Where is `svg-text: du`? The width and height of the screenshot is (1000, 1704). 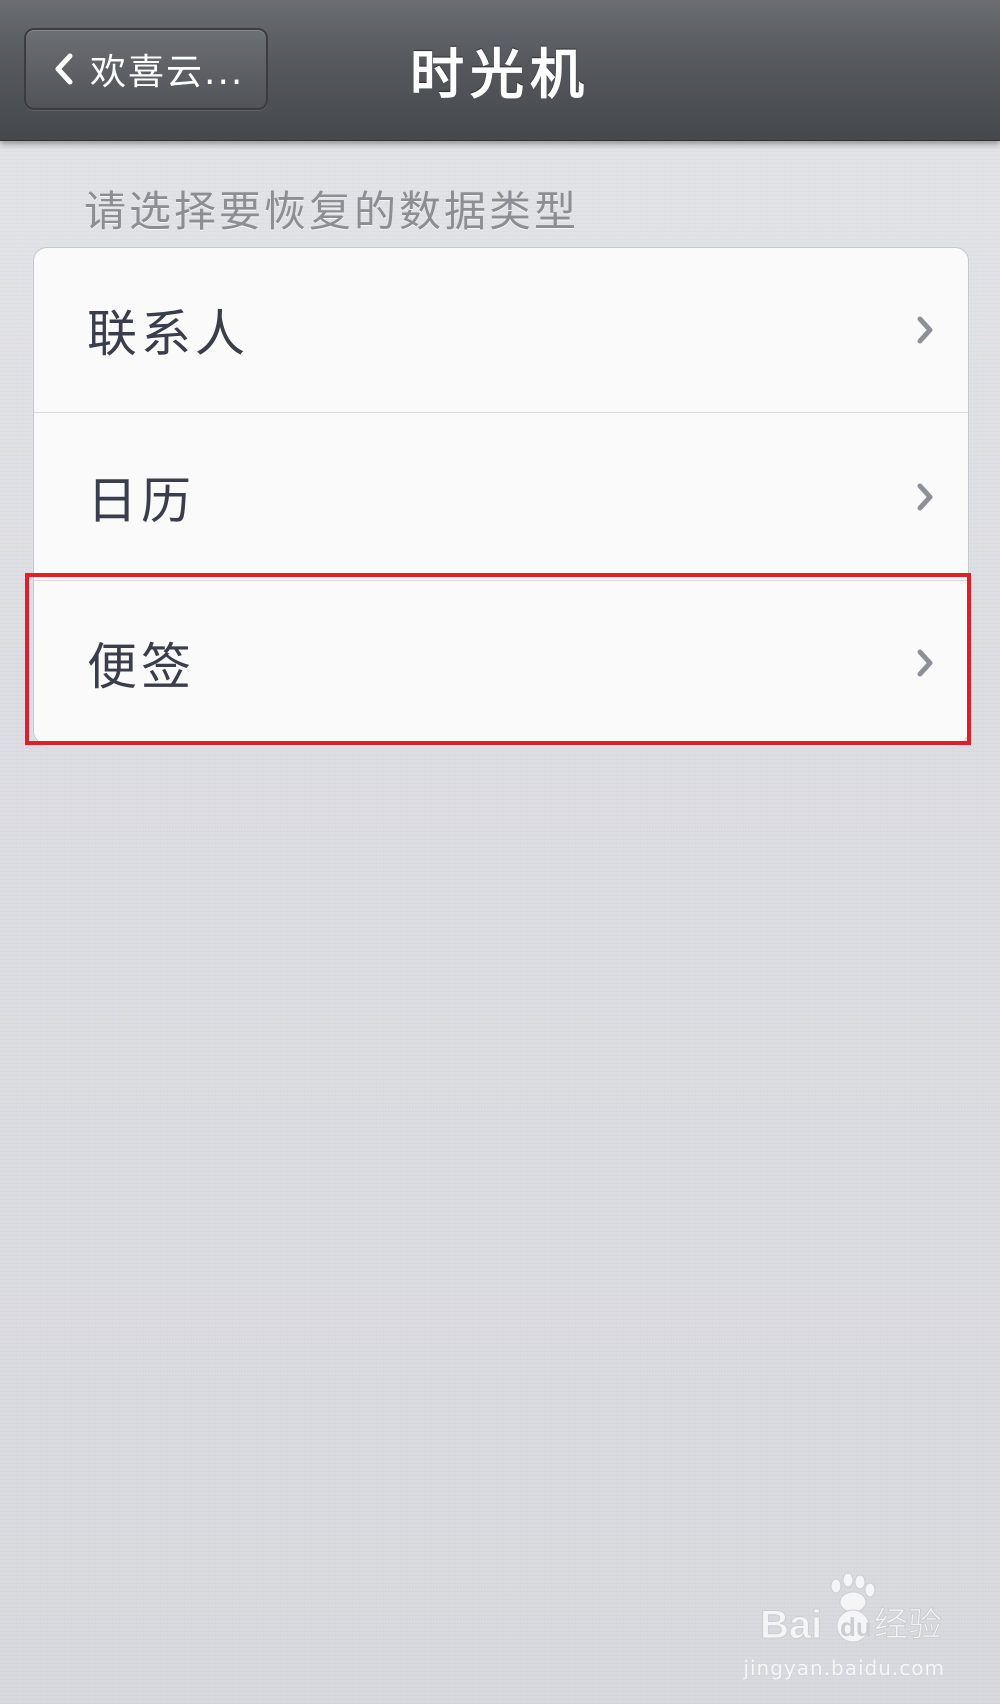 svg-text: du is located at coordinates (856, 1627).